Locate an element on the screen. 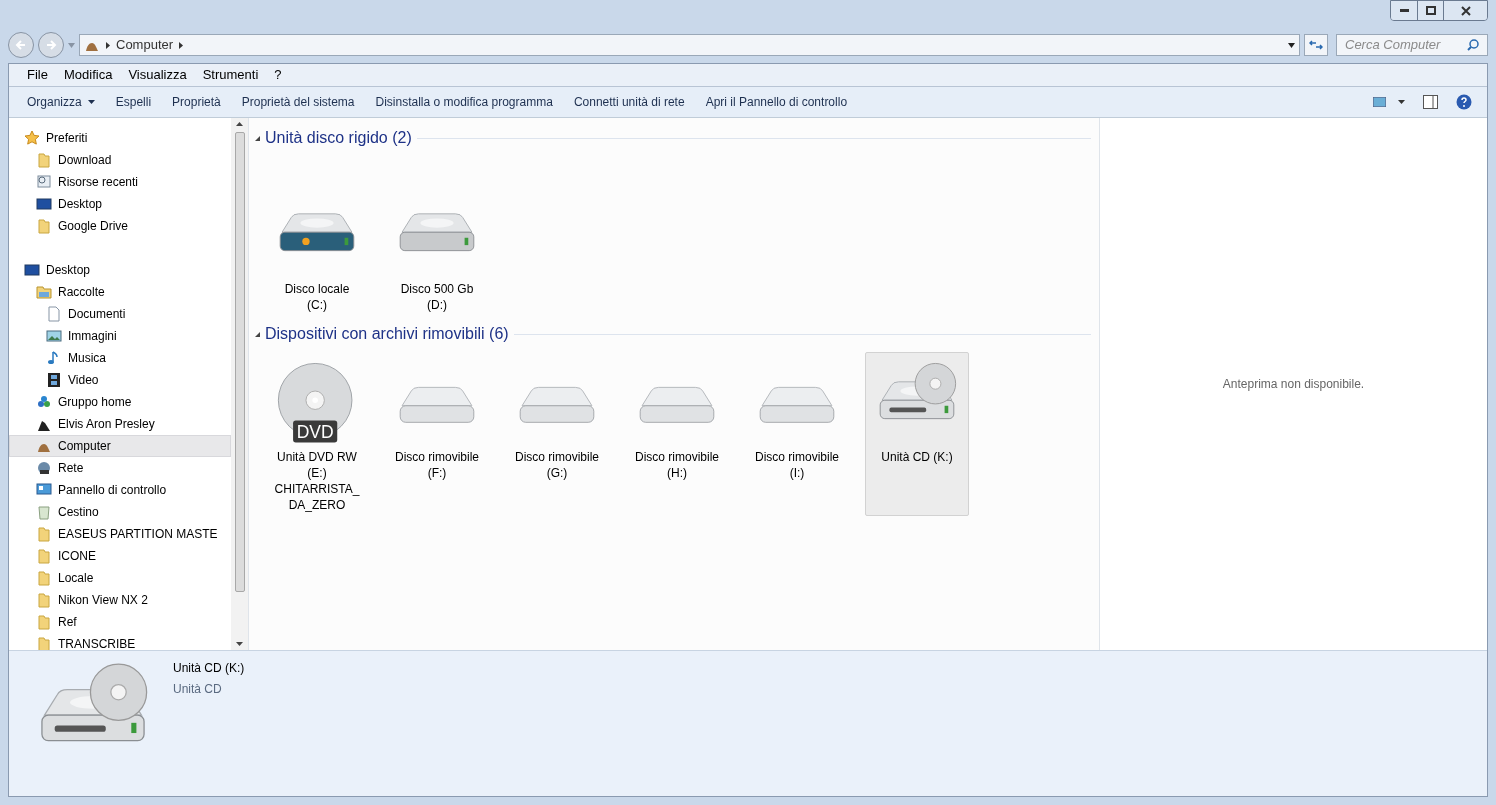  toolbar-button: Espelli is located at coordinates (133, 102).